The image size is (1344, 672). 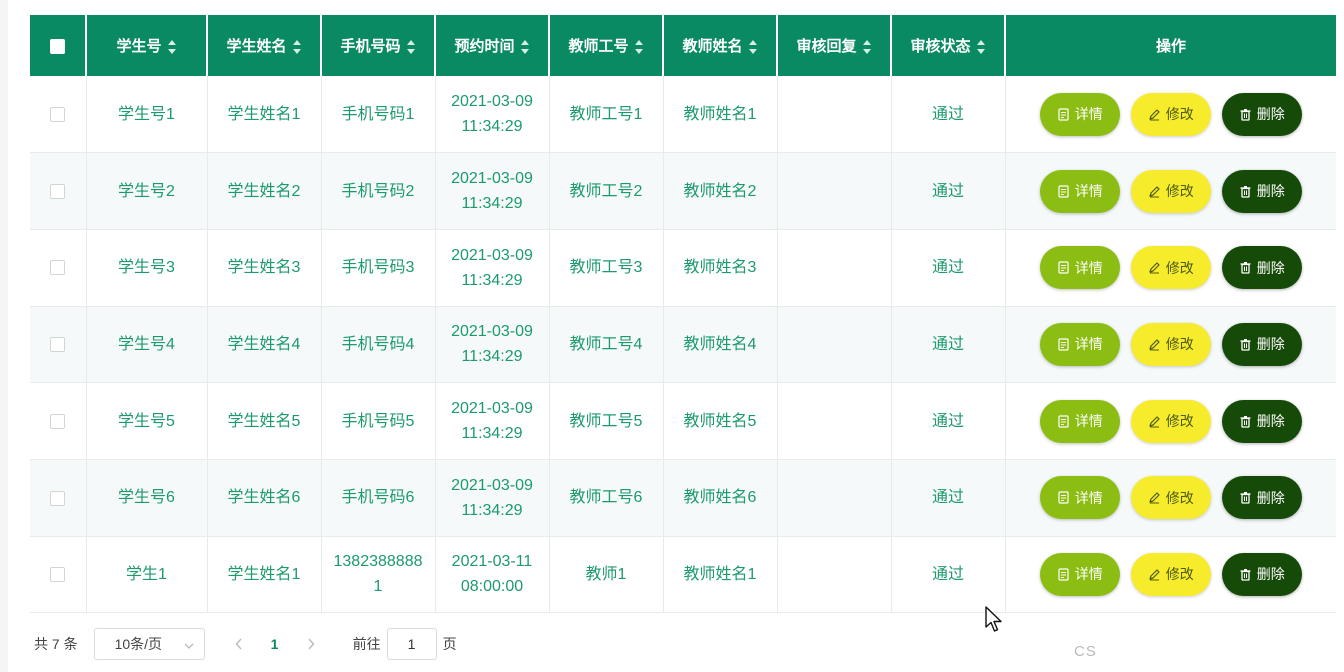 What do you see at coordinates (378, 45) in the screenshot?
I see `column-header-3: 手机号码` at bounding box center [378, 45].